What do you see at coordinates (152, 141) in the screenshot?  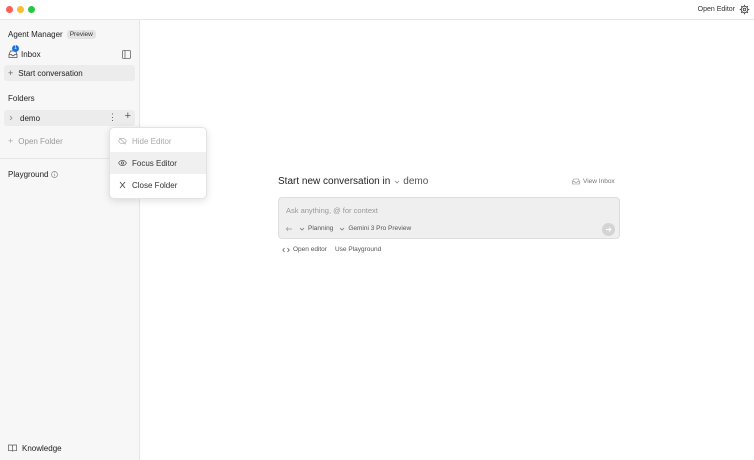 I see `menu-item-label: Hide Editor` at bounding box center [152, 141].